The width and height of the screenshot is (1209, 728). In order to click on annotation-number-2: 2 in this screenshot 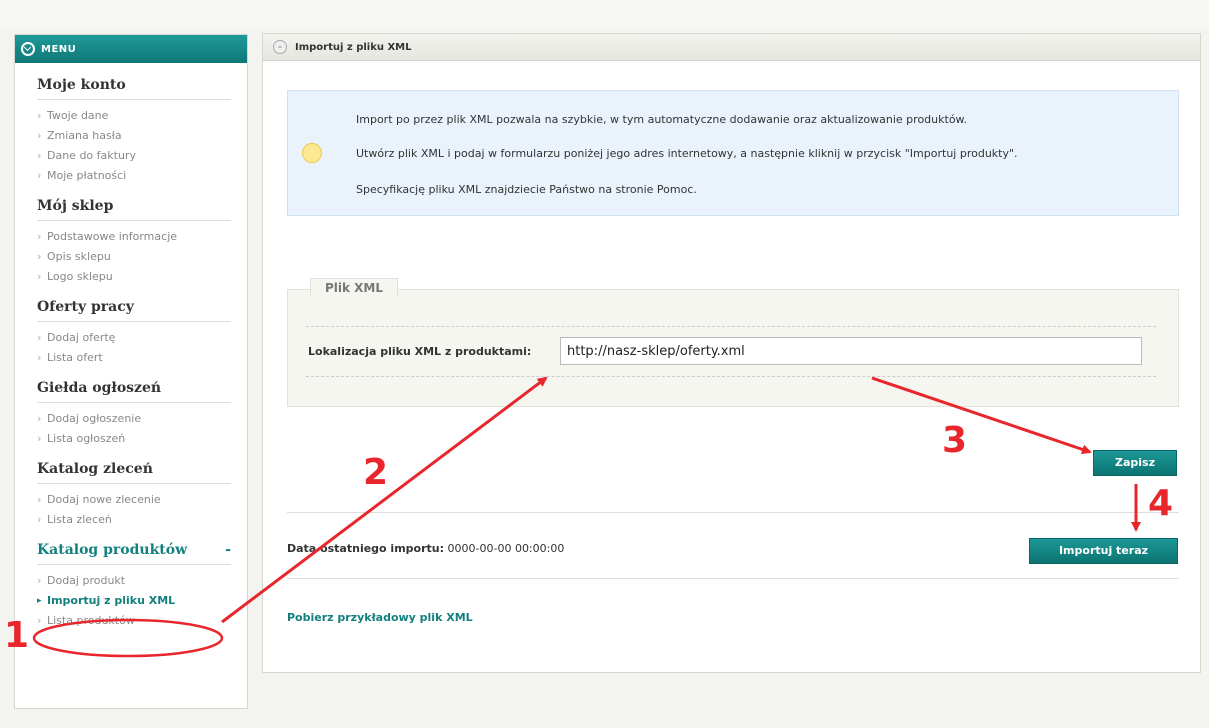, I will do `click(376, 472)`.